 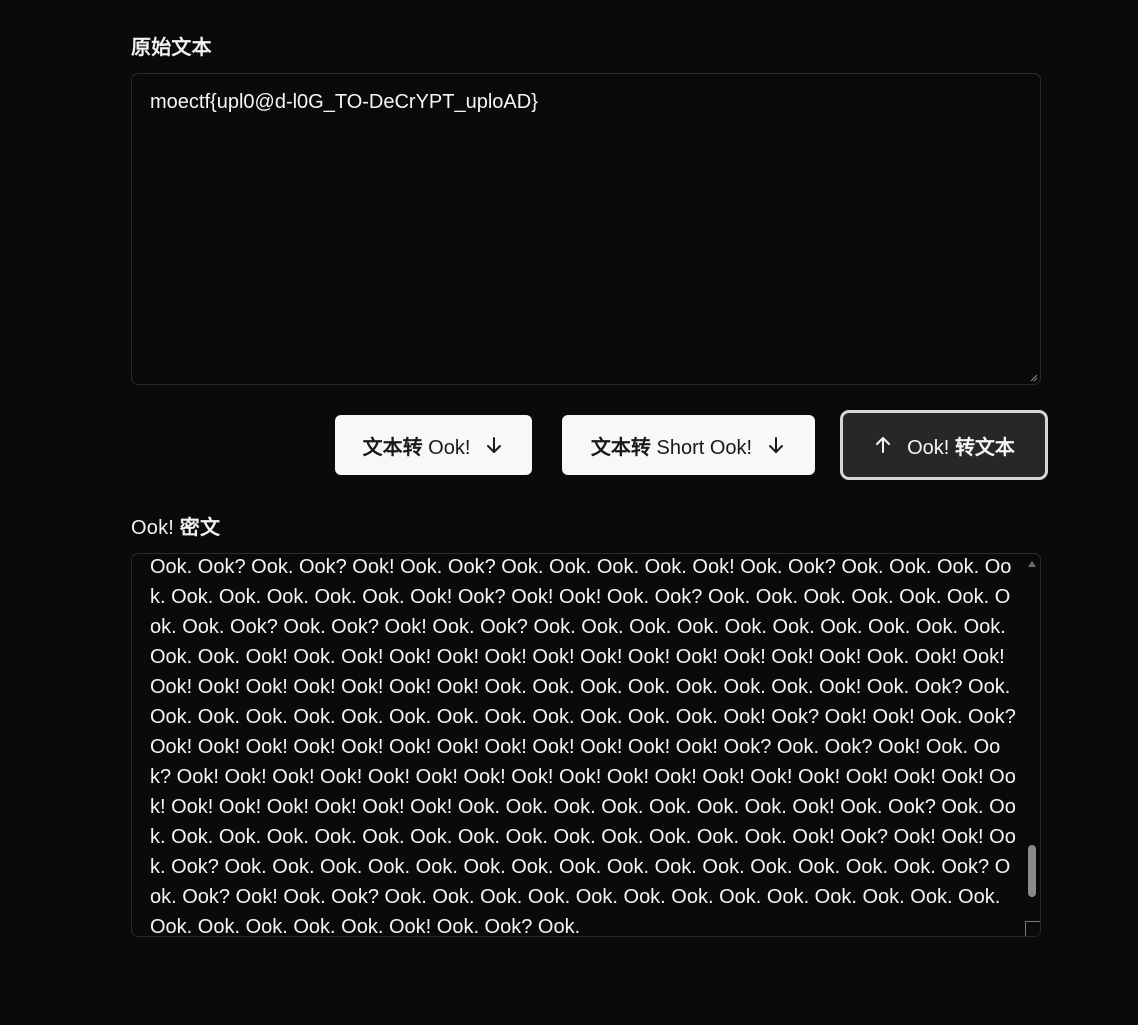 I want to click on output-scrollbar, so click(x=1032, y=739).